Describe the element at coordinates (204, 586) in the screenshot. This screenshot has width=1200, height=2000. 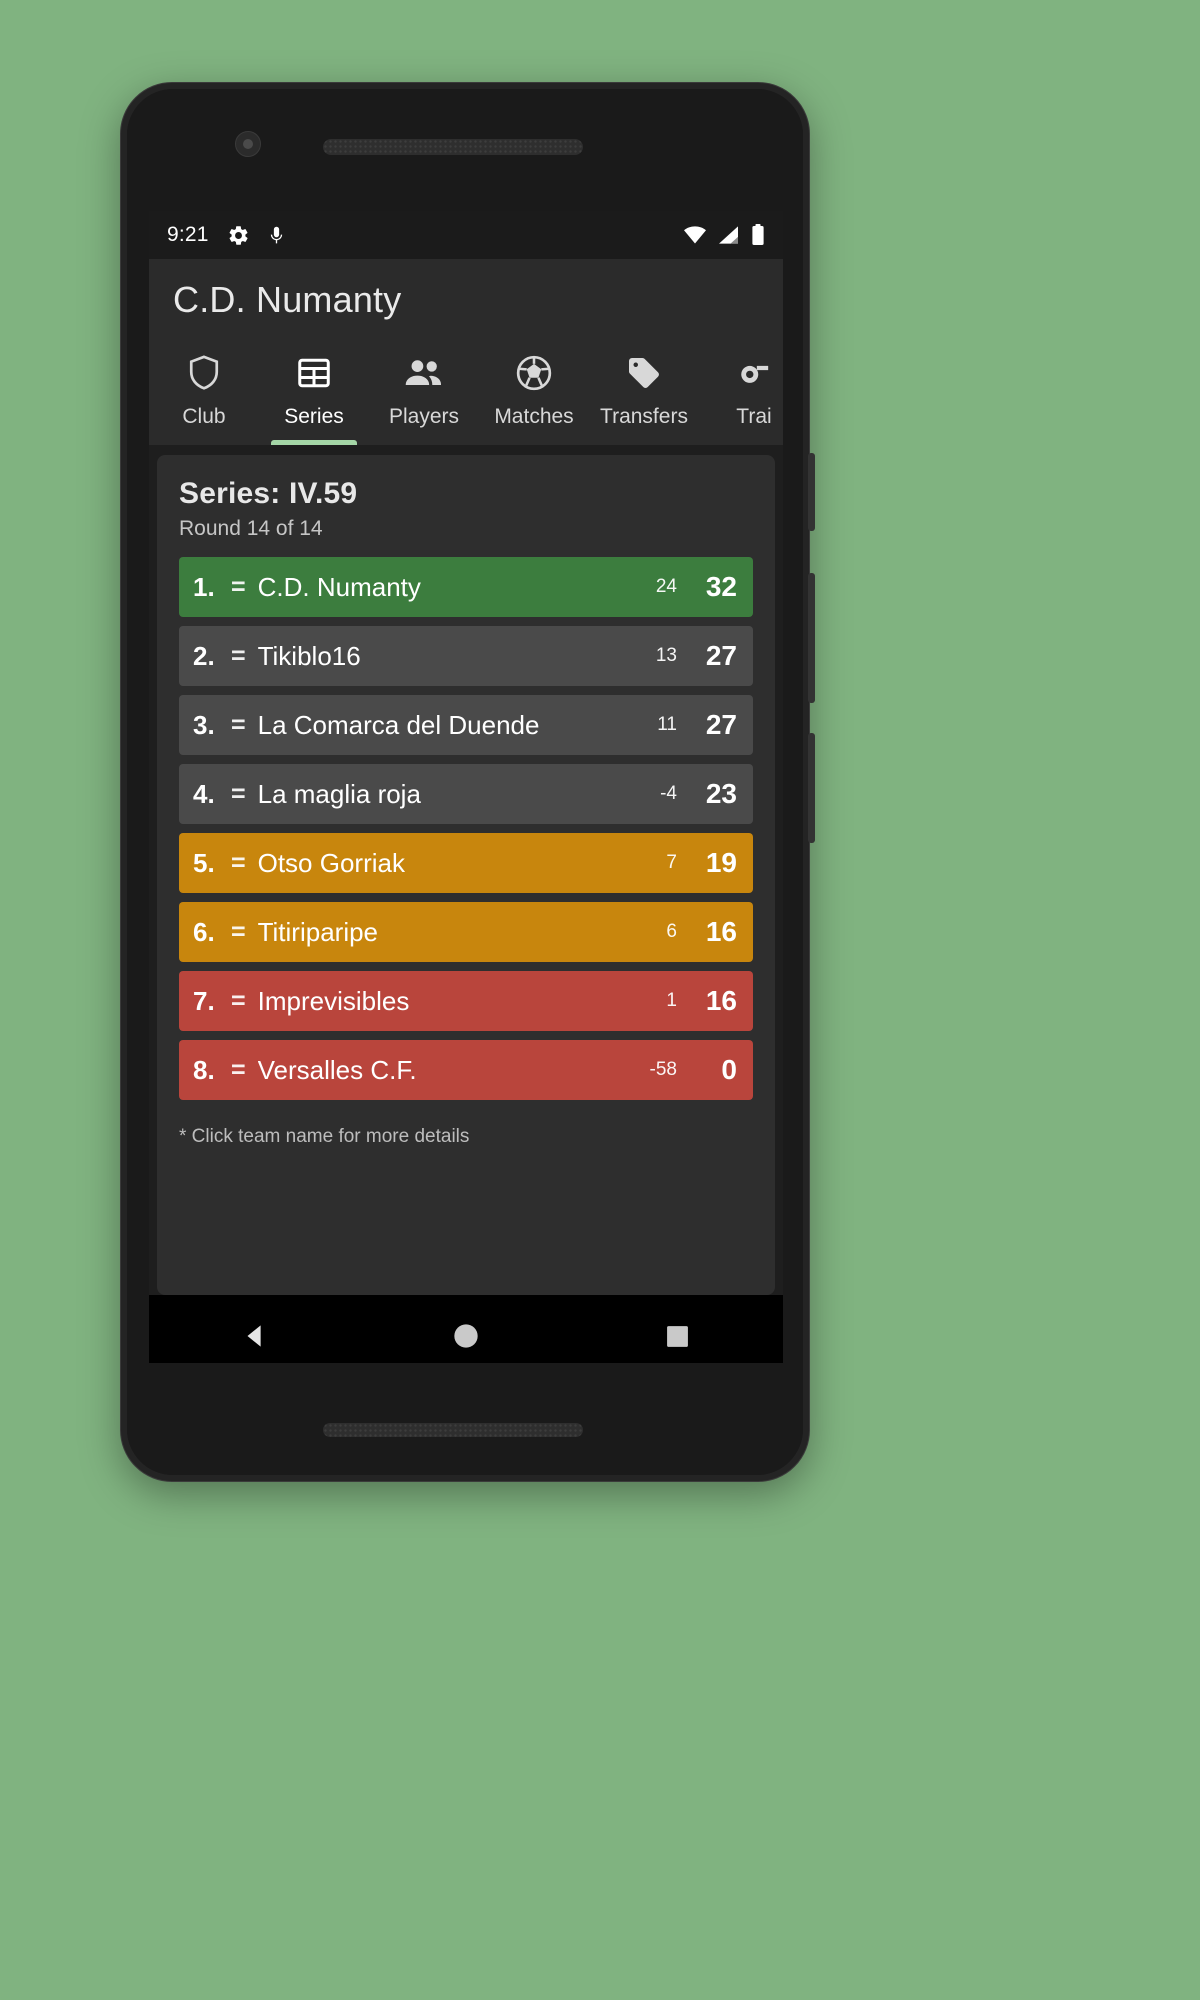
I see `standings-position: 1.` at that location.